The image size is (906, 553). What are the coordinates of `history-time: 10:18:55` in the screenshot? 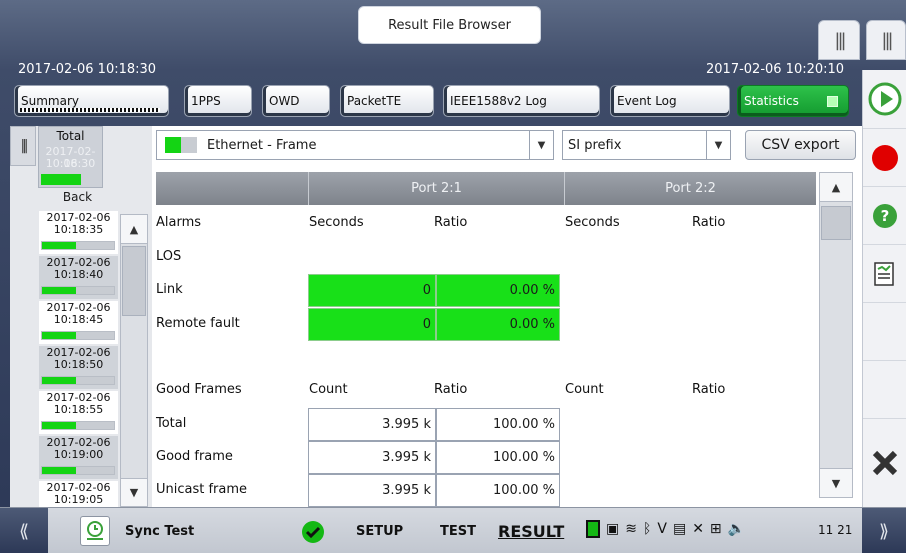 It's located at (78, 409).